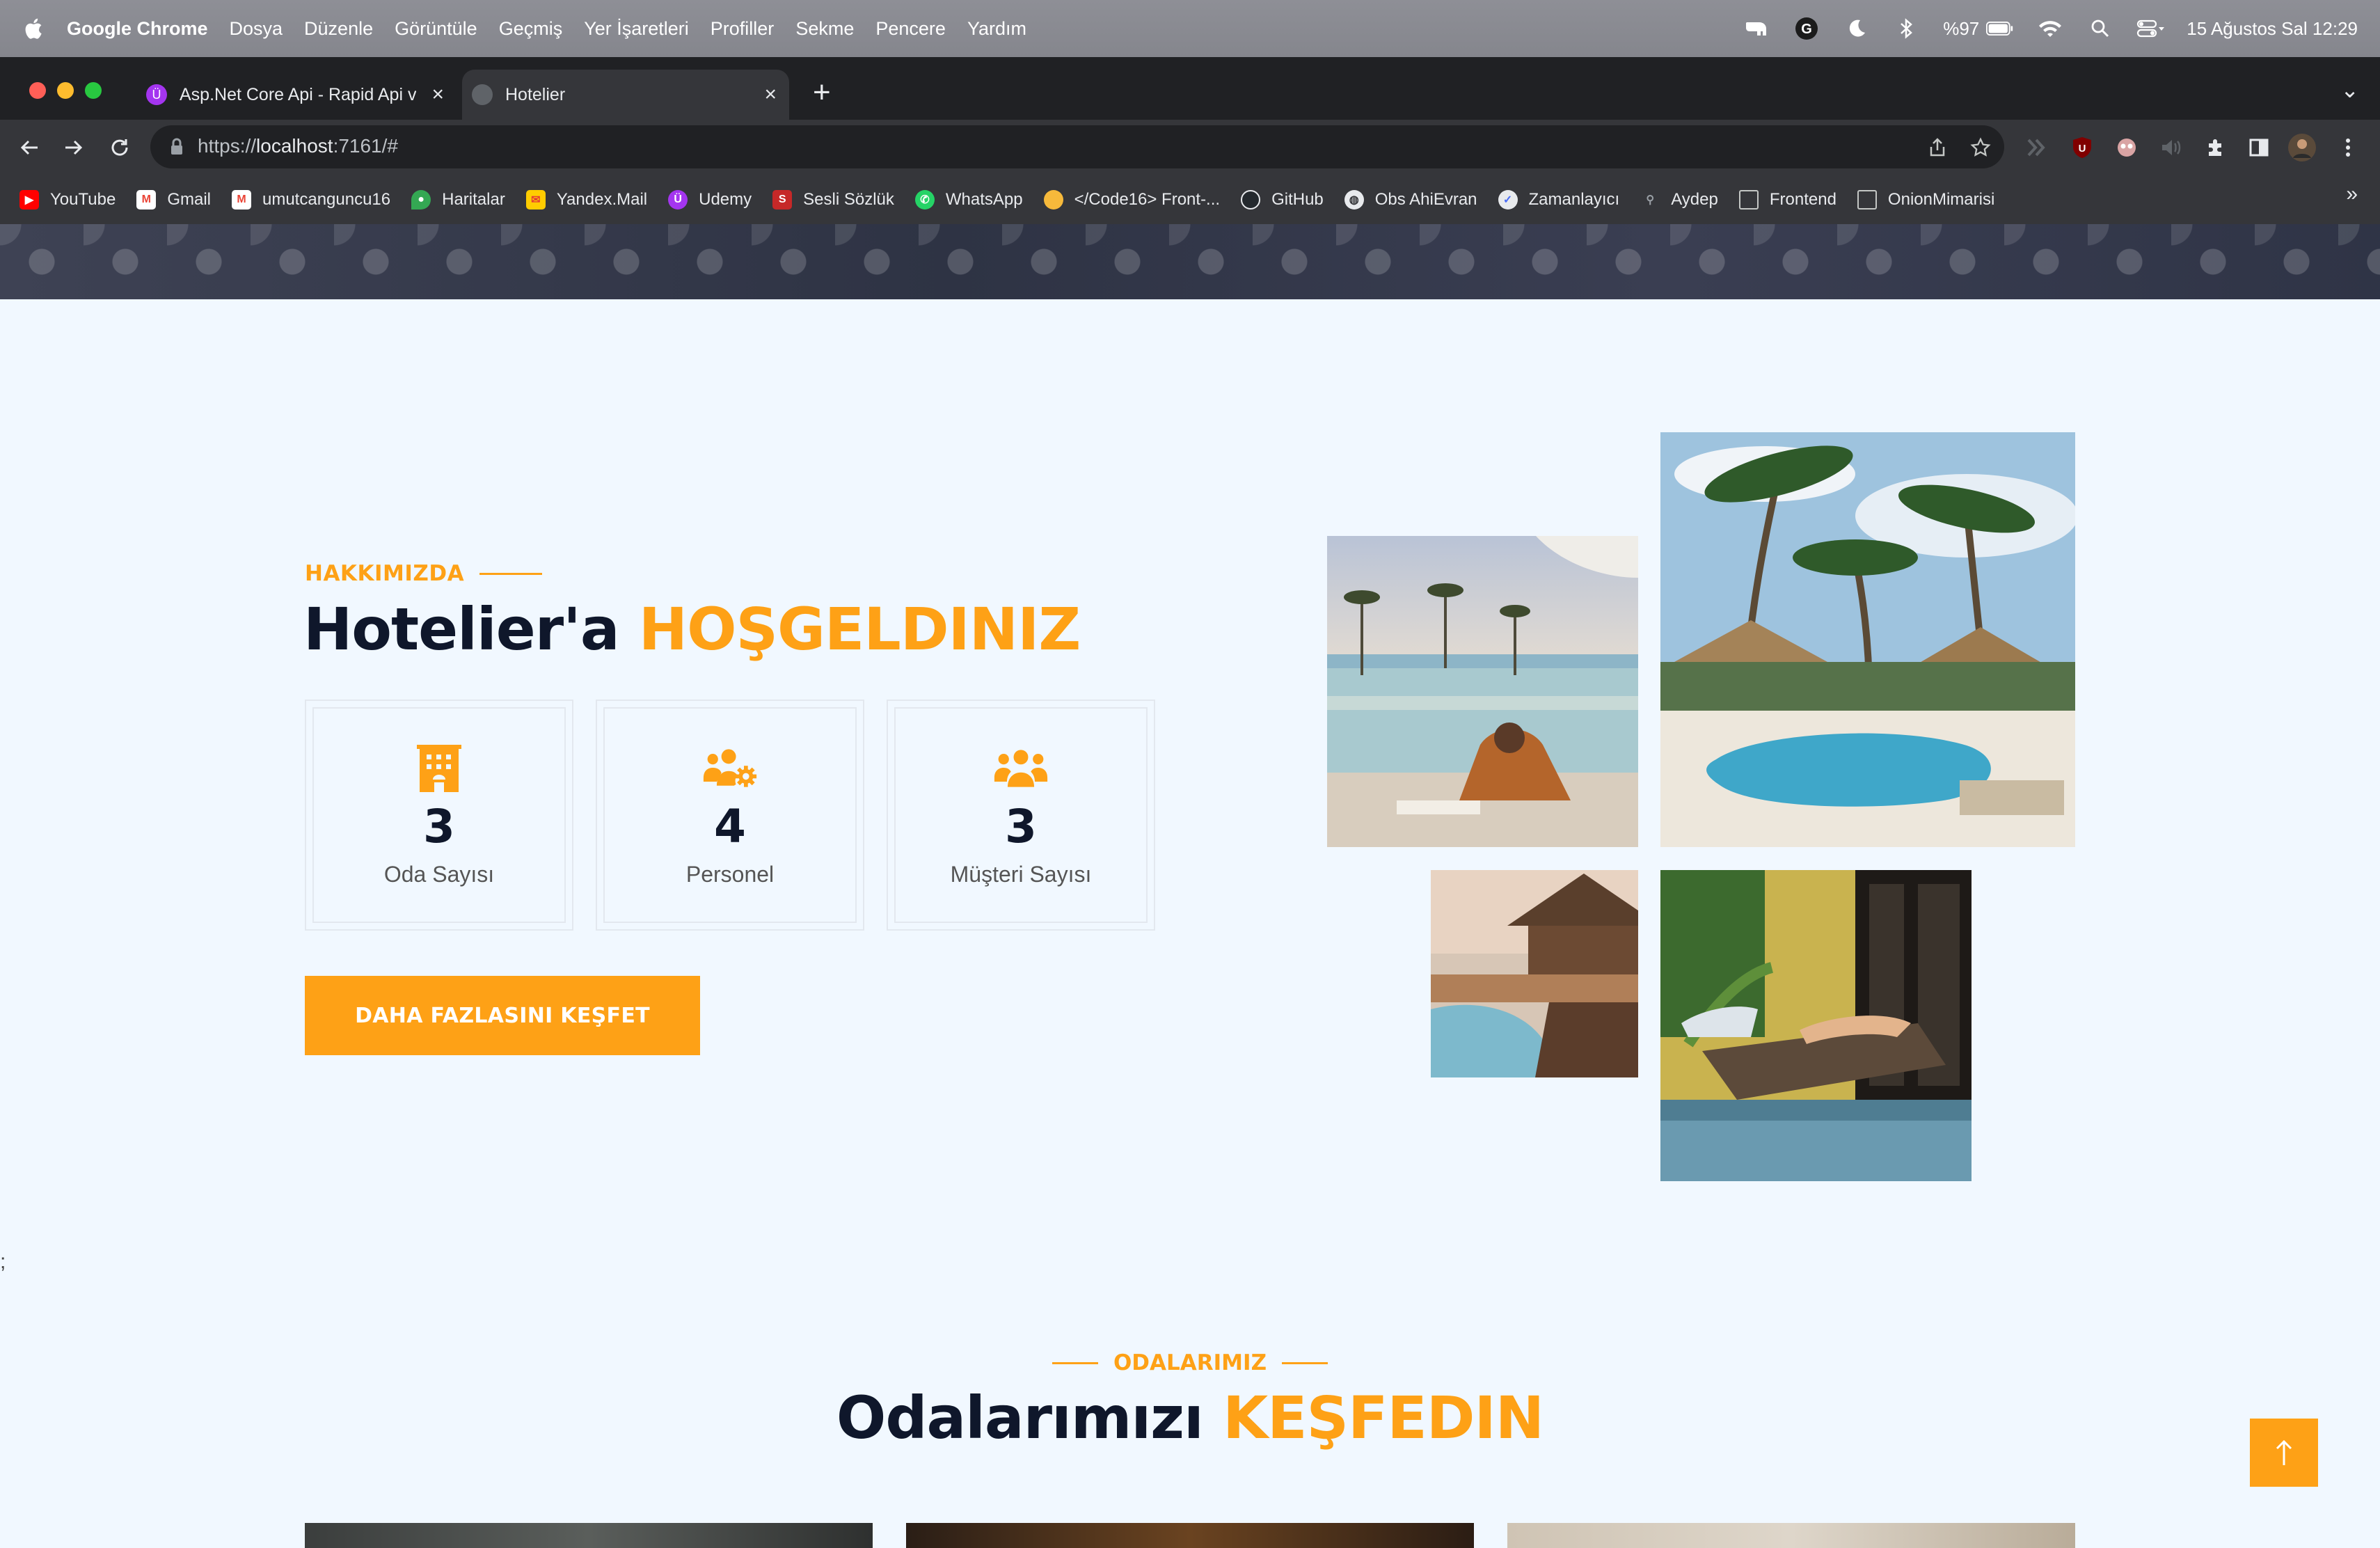  What do you see at coordinates (1981, 147) in the screenshot?
I see `bookmark-star-icon` at bounding box center [1981, 147].